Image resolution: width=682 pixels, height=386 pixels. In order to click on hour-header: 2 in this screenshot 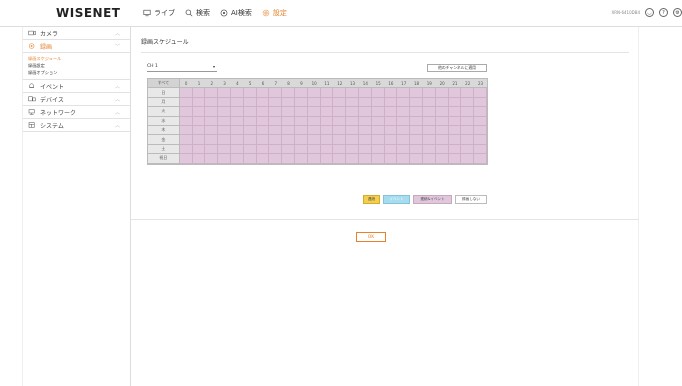, I will do `click(212, 84)`.